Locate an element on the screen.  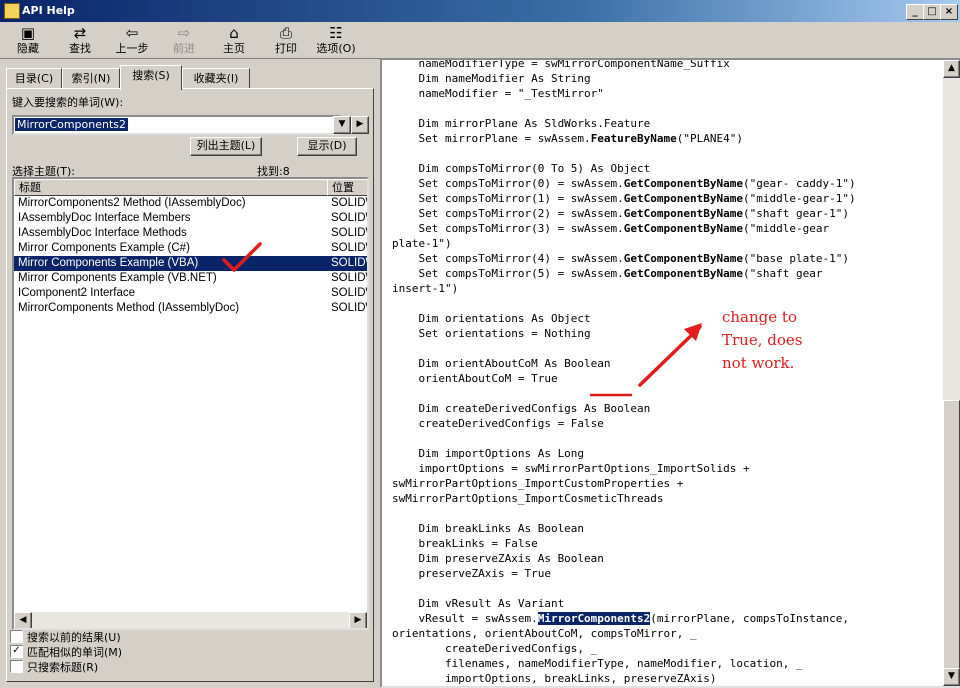
checkbox-match-similar: ✓ is located at coordinates (16, 651).